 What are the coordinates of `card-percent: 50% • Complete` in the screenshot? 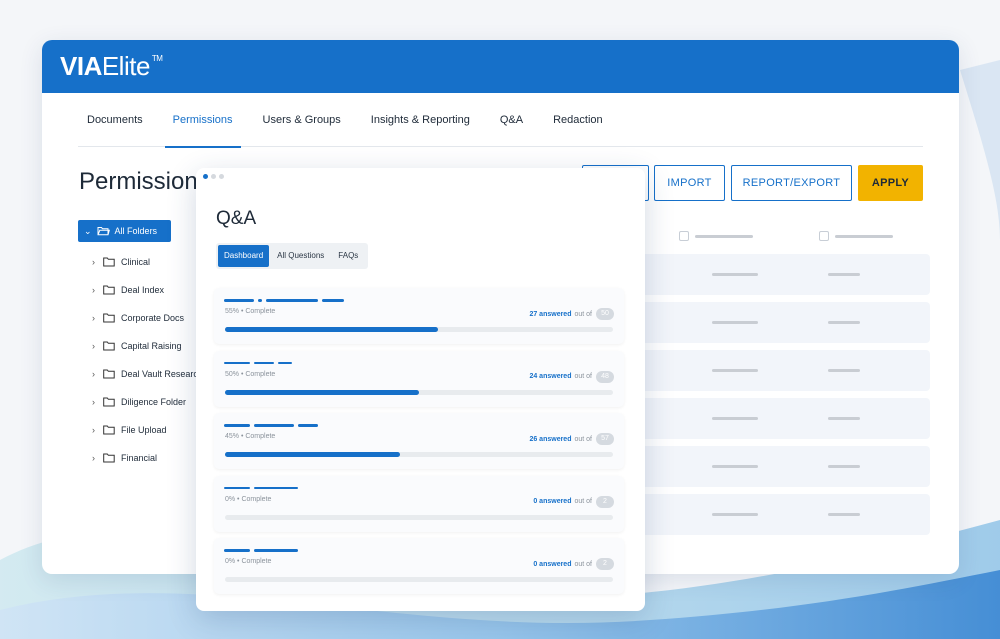 It's located at (250, 374).